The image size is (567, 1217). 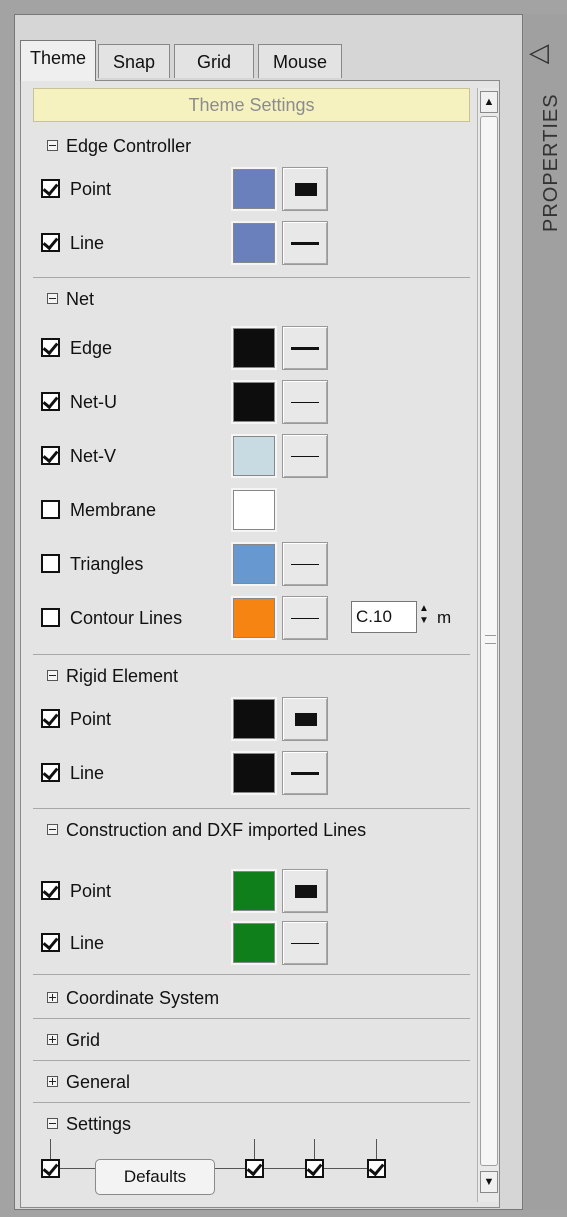 I want to click on unit-label: m, so click(x=444, y=617).